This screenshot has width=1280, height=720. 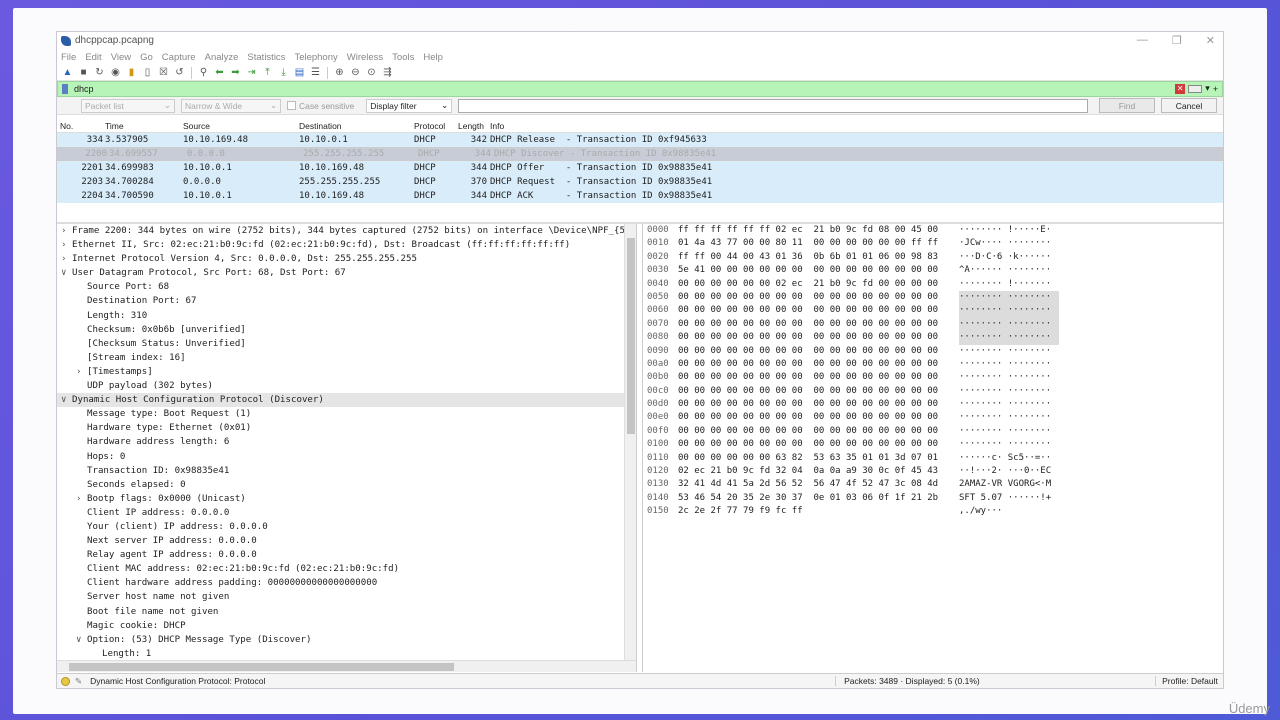 I want to click on minimize-icon: —, so click(x=1142, y=40).